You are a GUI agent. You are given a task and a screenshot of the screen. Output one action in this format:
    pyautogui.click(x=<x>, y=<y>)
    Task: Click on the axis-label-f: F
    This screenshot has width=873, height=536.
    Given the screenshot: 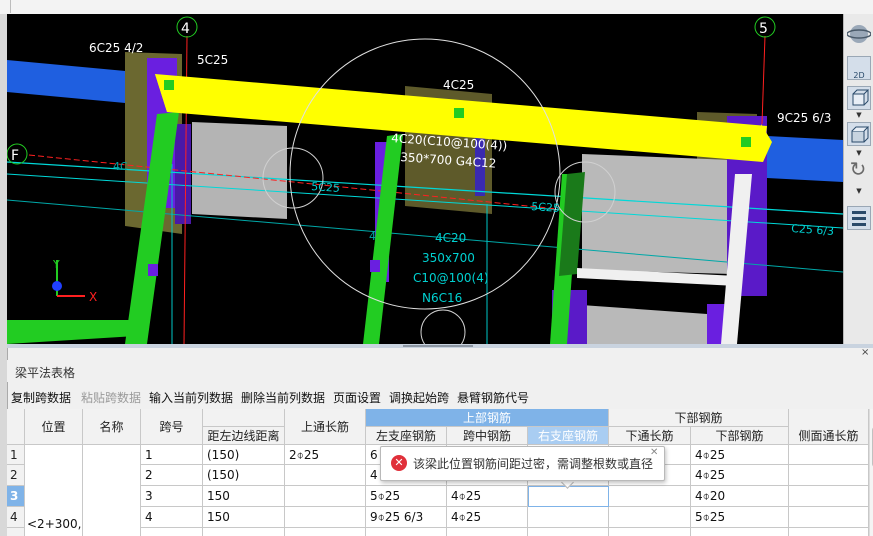 What is the action you would take?
    pyautogui.click(x=15, y=156)
    